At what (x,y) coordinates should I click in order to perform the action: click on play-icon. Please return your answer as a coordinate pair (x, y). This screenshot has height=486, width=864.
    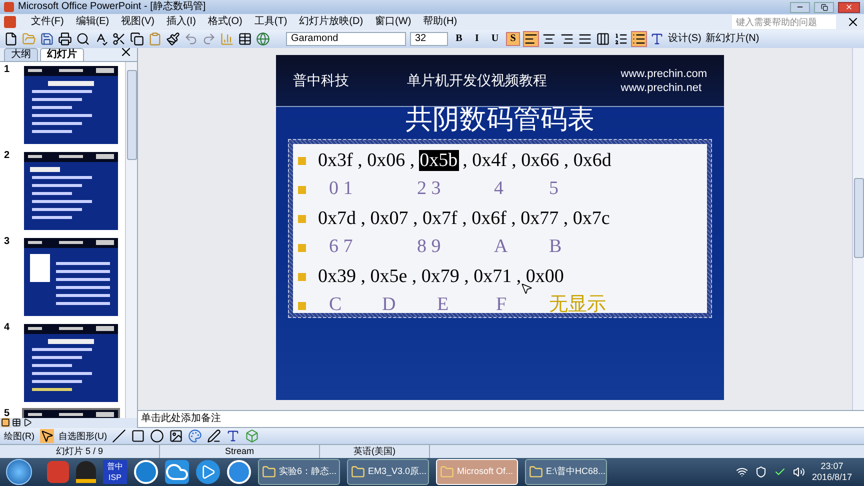
    Looking at the image, I should click on (208, 472).